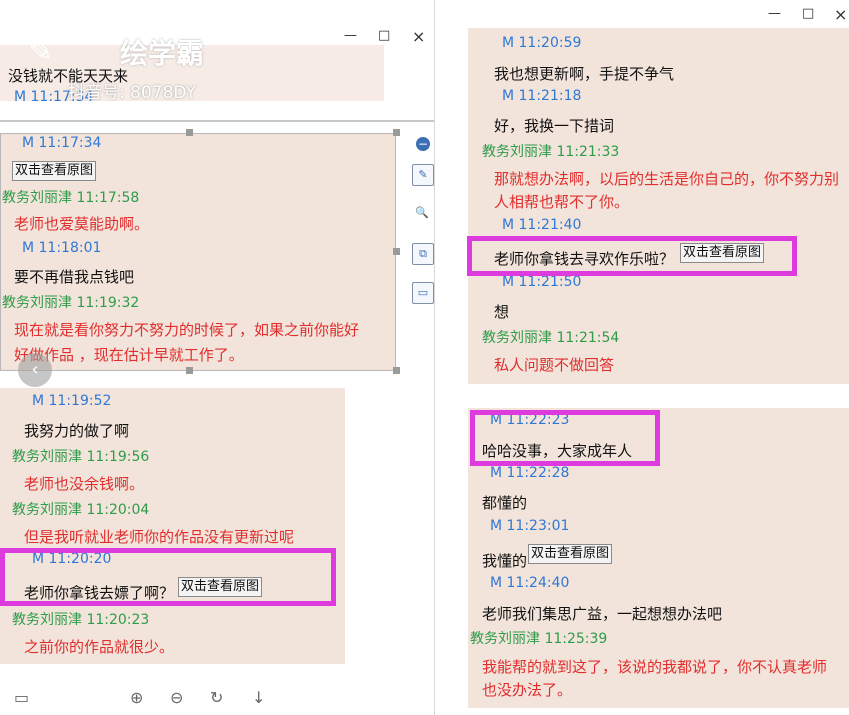 This screenshot has height=715, width=849. What do you see at coordinates (81, 457) in the screenshot?
I see `teacher-sender: 教务刘丽津 11:19:56` at bounding box center [81, 457].